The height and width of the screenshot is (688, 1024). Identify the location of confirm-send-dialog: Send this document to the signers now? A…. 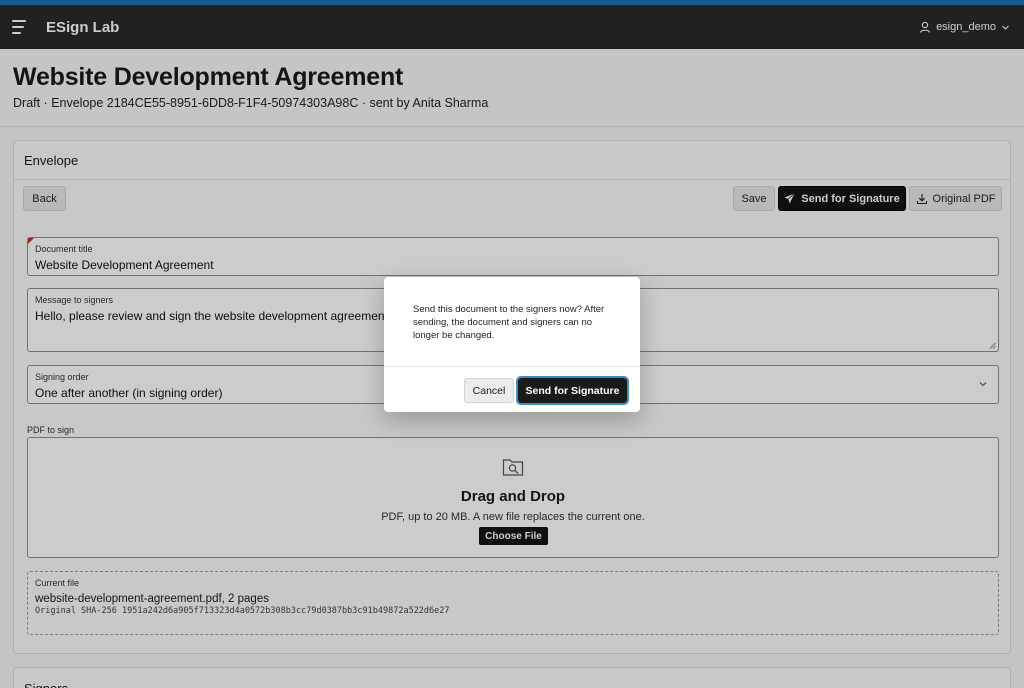
(512, 344).